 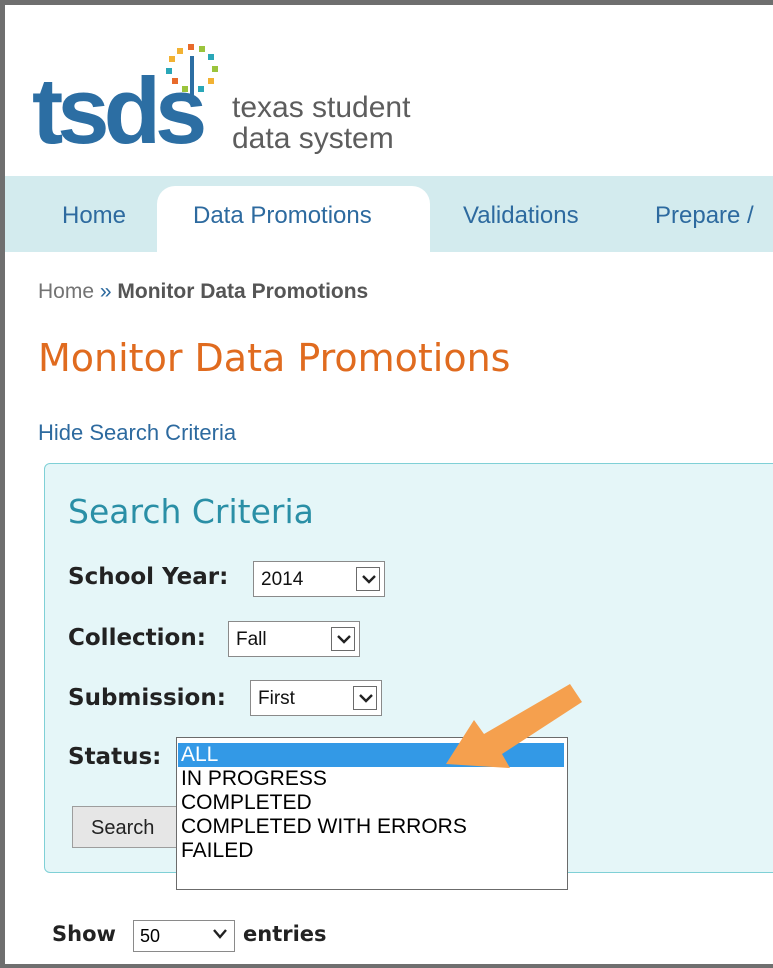 What do you see at coordinates (127, 827) in the screenshot?
I see `search-button: Search` at bounding box center [127, 827].